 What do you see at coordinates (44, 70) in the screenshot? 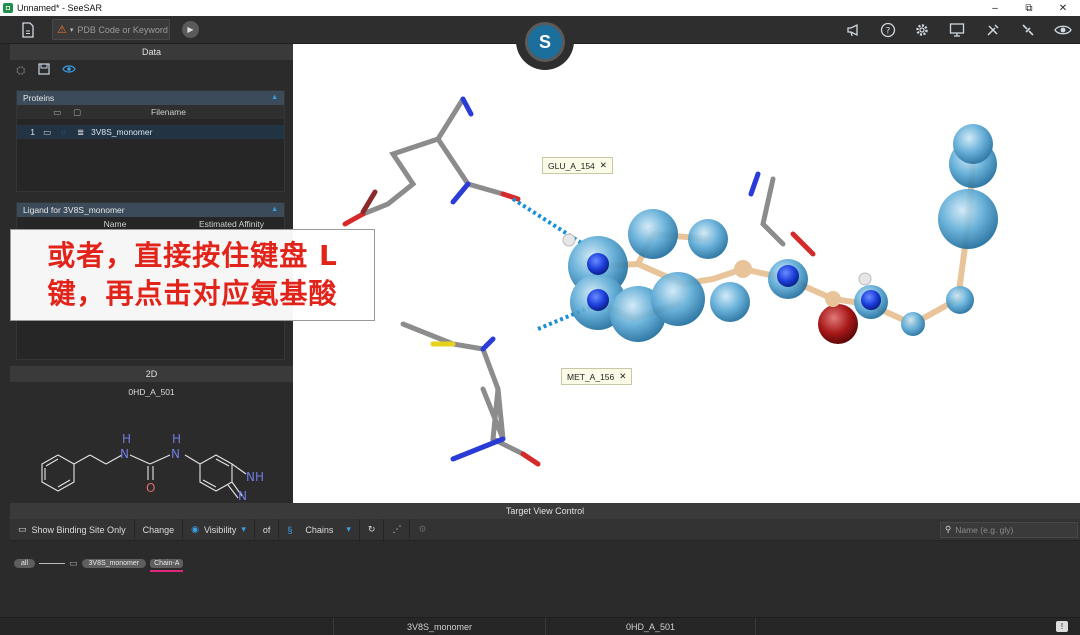
I see `save-icon` at bounding box center [44, 70].